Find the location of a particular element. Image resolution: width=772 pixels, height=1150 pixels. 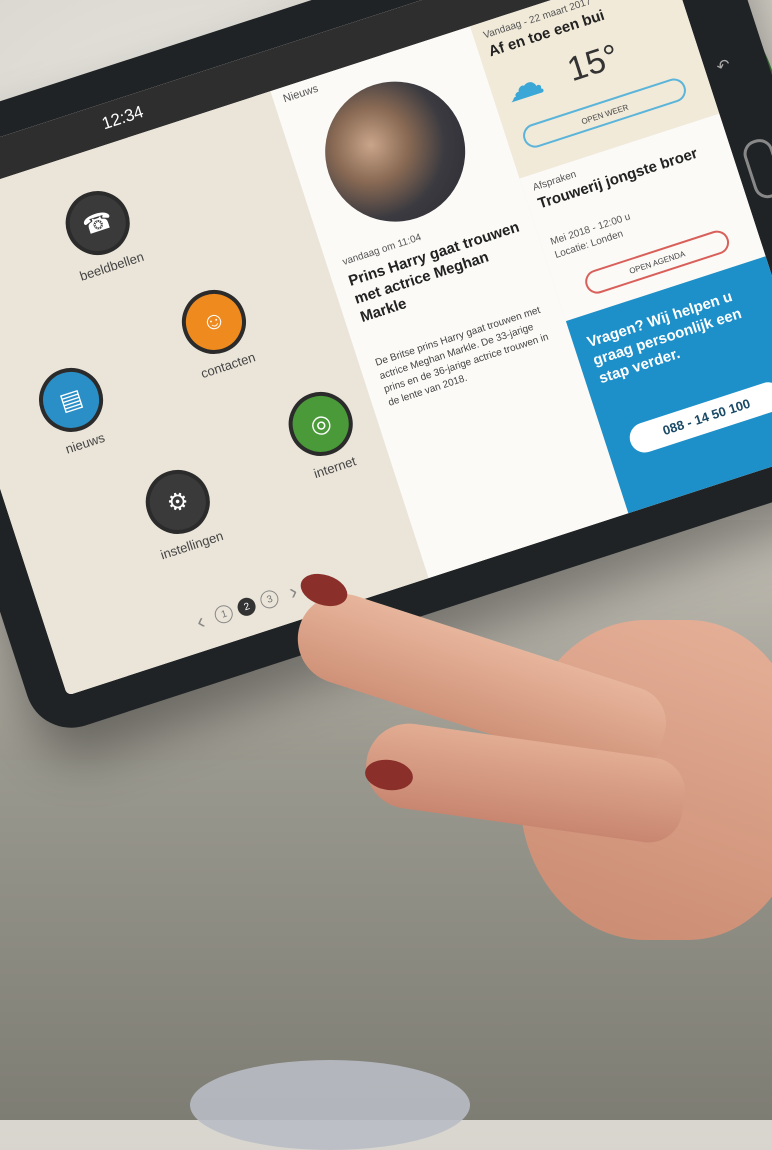

page-dot: 1 is located at coordinates (224, 614).